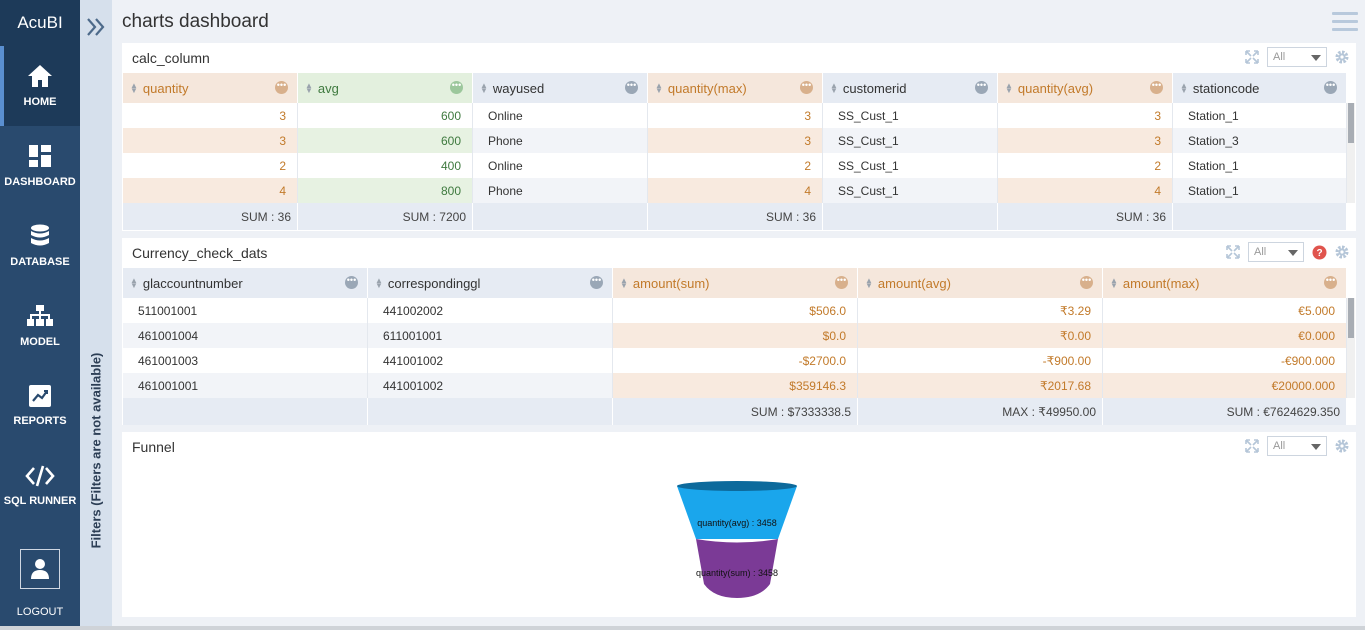 The height and width of the screenshot is (630, 1365). I want to click on table-row: 2 400 Online 2 SS_Cust_1 2 Station_1, so click(735, 165).